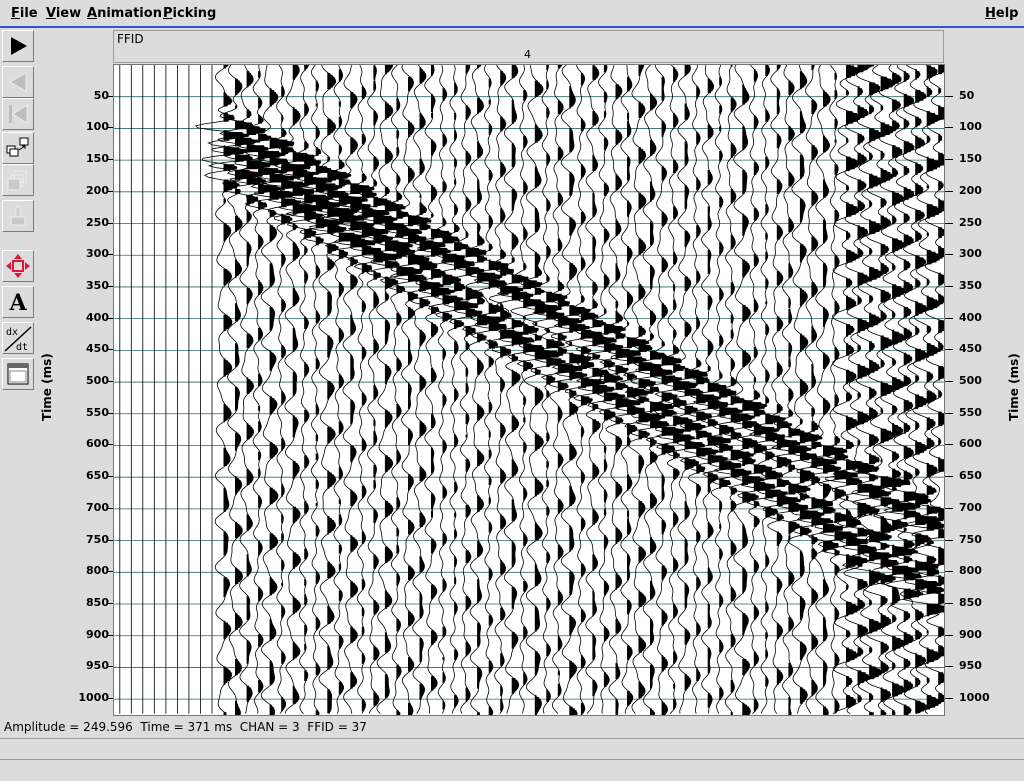 This screenshot has width=1024, height=781. I want to click on text-annotation-button: A, so click(18, 302).